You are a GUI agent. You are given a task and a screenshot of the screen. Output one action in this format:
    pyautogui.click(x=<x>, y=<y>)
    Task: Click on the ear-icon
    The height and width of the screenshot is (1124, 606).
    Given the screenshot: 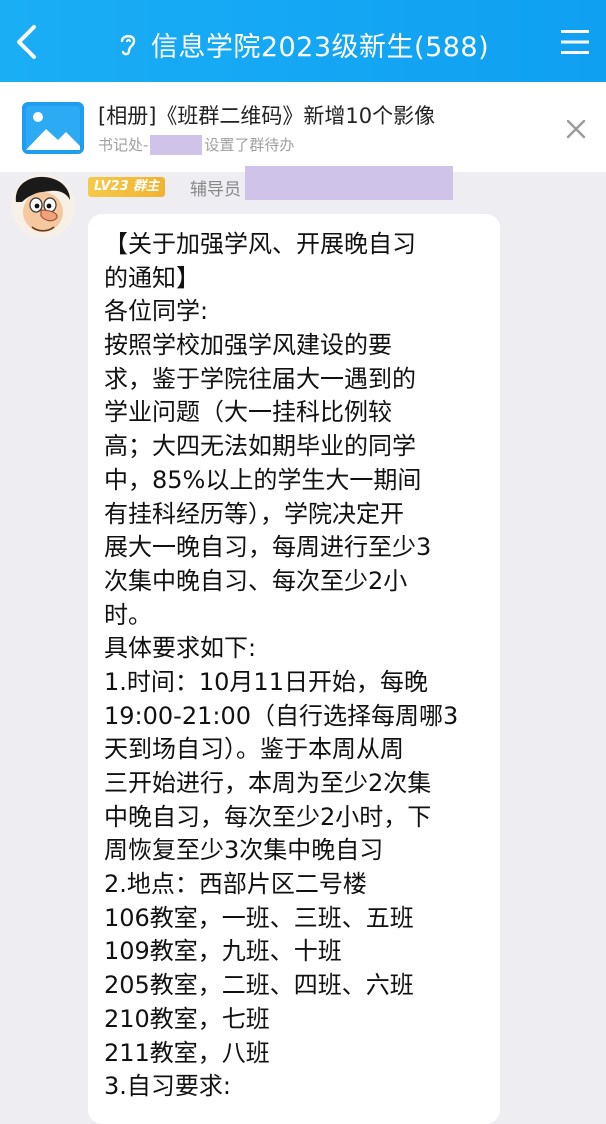 What is the action you would take?
    pyautogui.click(x=128, y=45)
    